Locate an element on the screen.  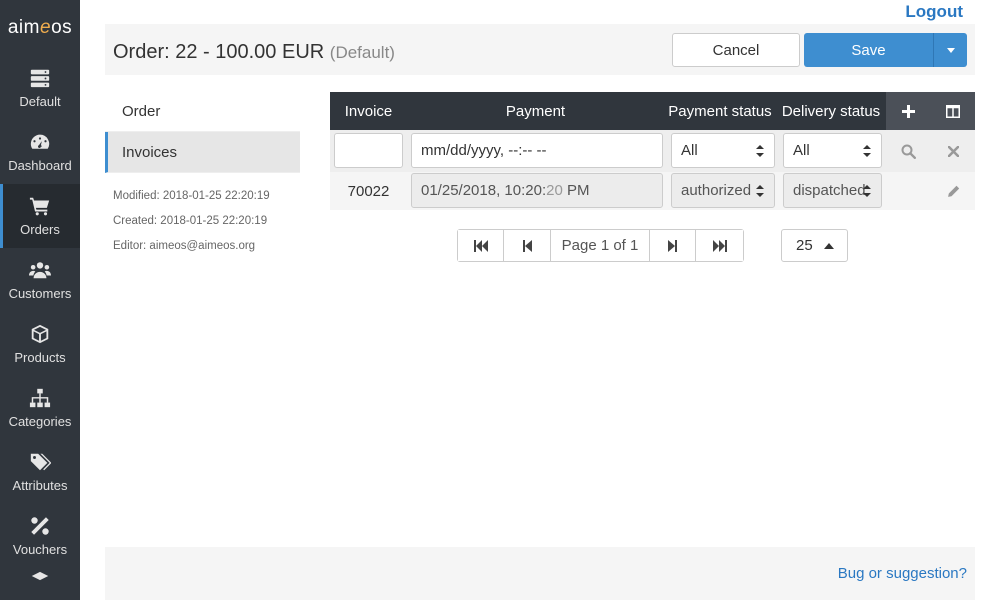
filter-row: mm/dd/yyyy, --:-- -- All All is located at coordinates (652, 151).